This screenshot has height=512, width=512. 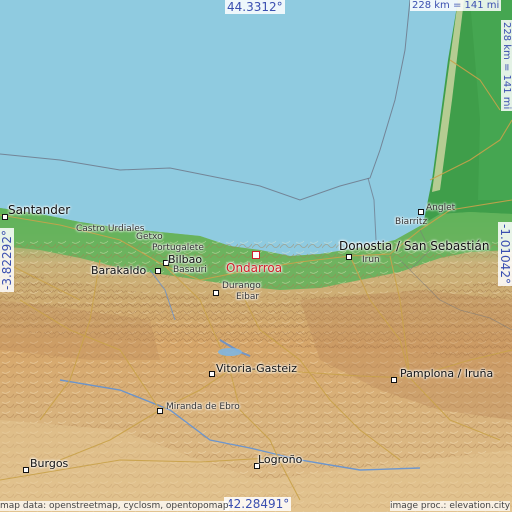 What do you see at coordinates (110, 229) in the screenshot?
I see `label-castro-urdiales: Castro Urdiales` at bounding box center [110, 229].